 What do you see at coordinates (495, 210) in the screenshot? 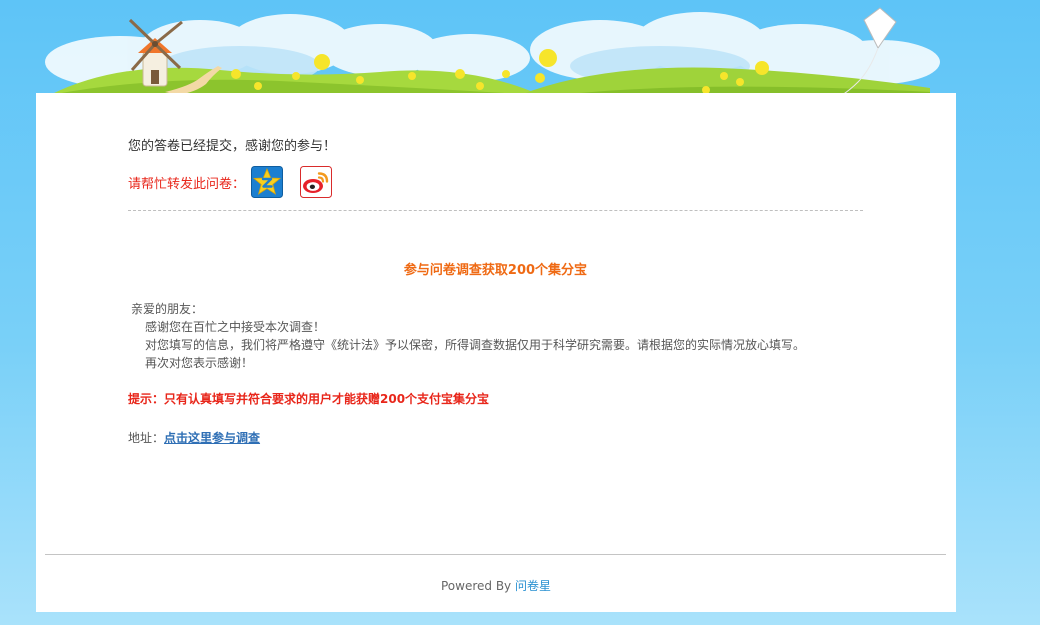
I see `dashed-divider` at bounding box center [495, 210].